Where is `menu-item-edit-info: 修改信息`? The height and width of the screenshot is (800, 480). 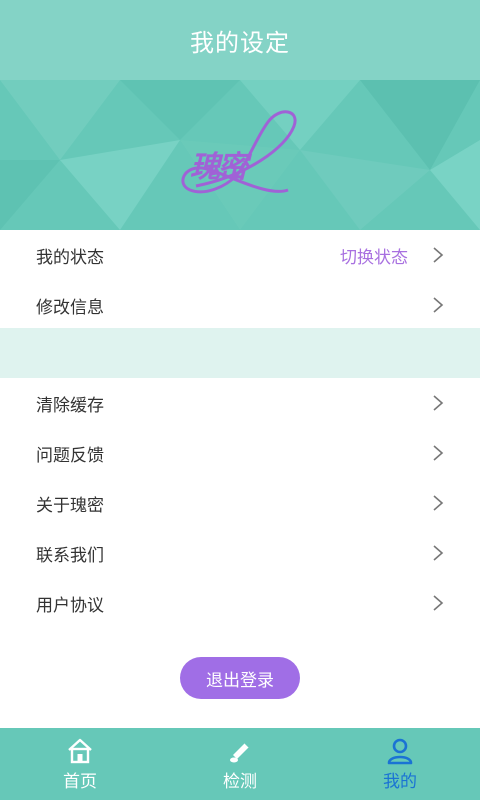
menu-item-edit-info: 修改信息 is located at coordinates (240, 305).